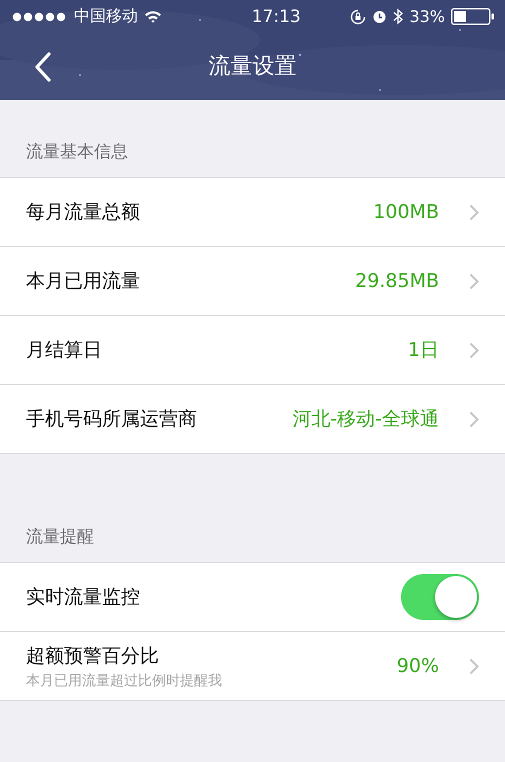  I want to click on row-label: 超额预警百分比, so click(93, 656).